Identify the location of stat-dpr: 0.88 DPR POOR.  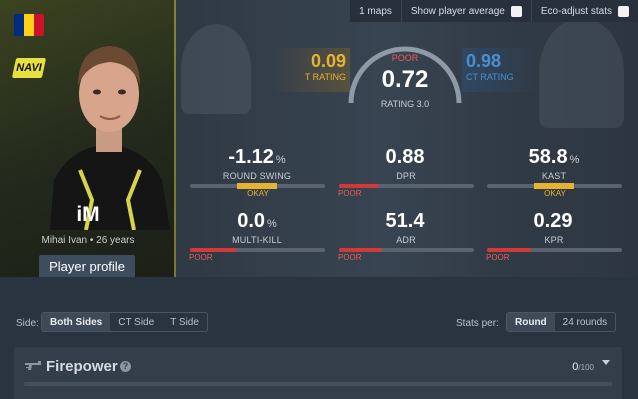
(406, 176).